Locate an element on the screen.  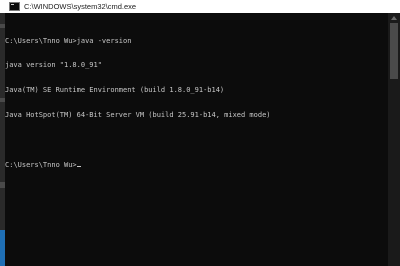
scroll-up-arrow-icon is located at coordinates (394, 18).